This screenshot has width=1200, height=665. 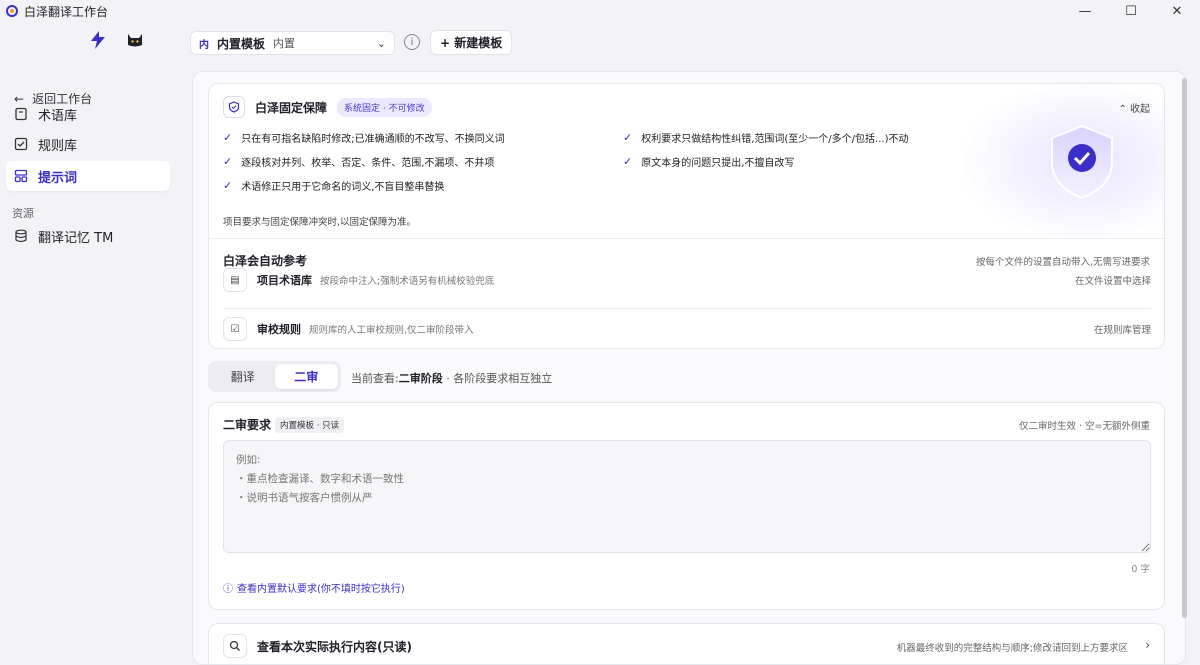 I want to click on window-controls: — ☐ ✕, so click(x=1131, y=11).